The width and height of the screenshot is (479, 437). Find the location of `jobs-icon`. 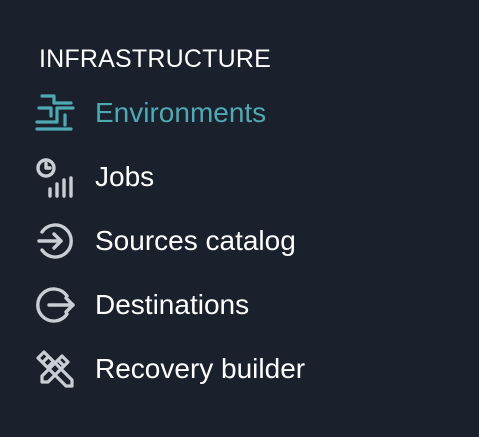

jobs-icon is located at coordinates (55, 177).